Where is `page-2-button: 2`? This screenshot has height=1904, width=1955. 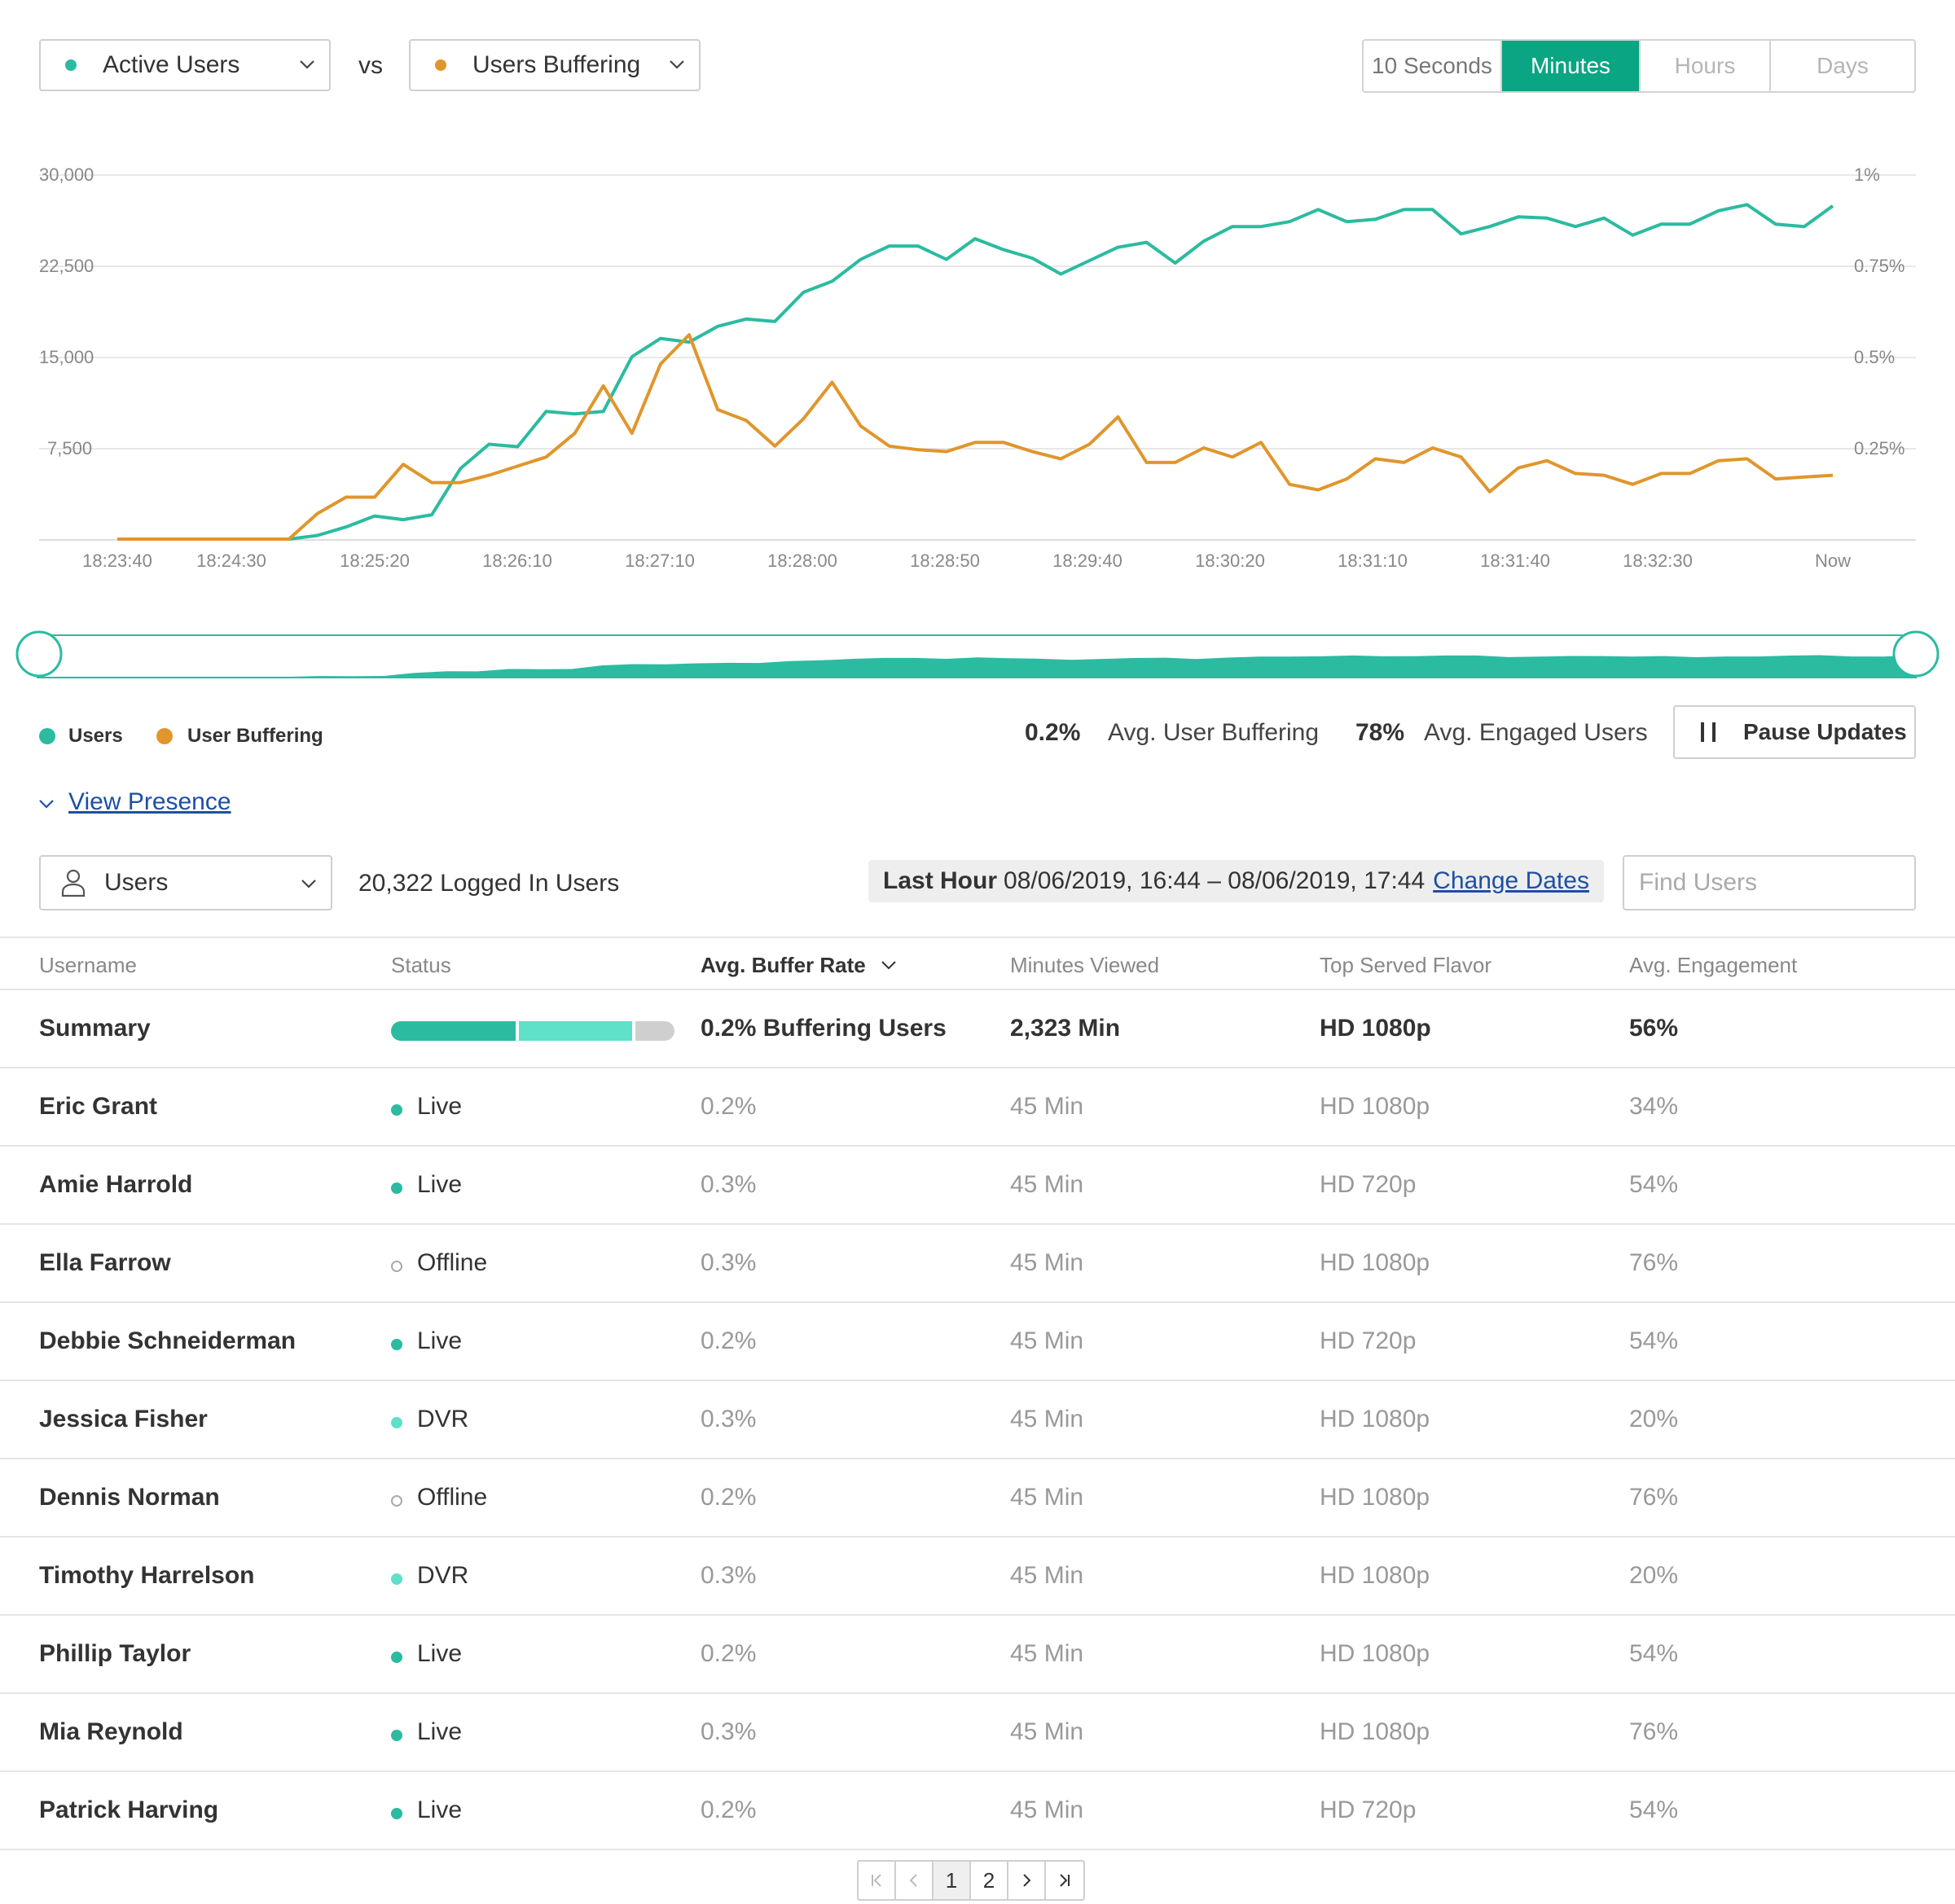 page-2-button: 2 is located at coordinates (990, 1881).